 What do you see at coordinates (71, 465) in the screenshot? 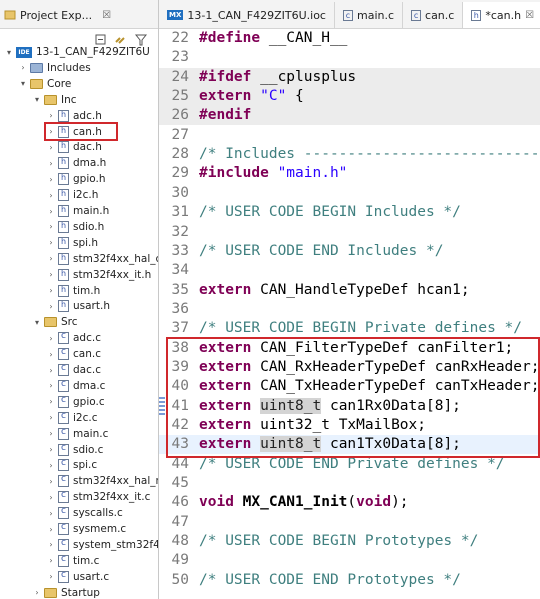
I see `tree-item: › spi.c` at bounding box center [71, 465].